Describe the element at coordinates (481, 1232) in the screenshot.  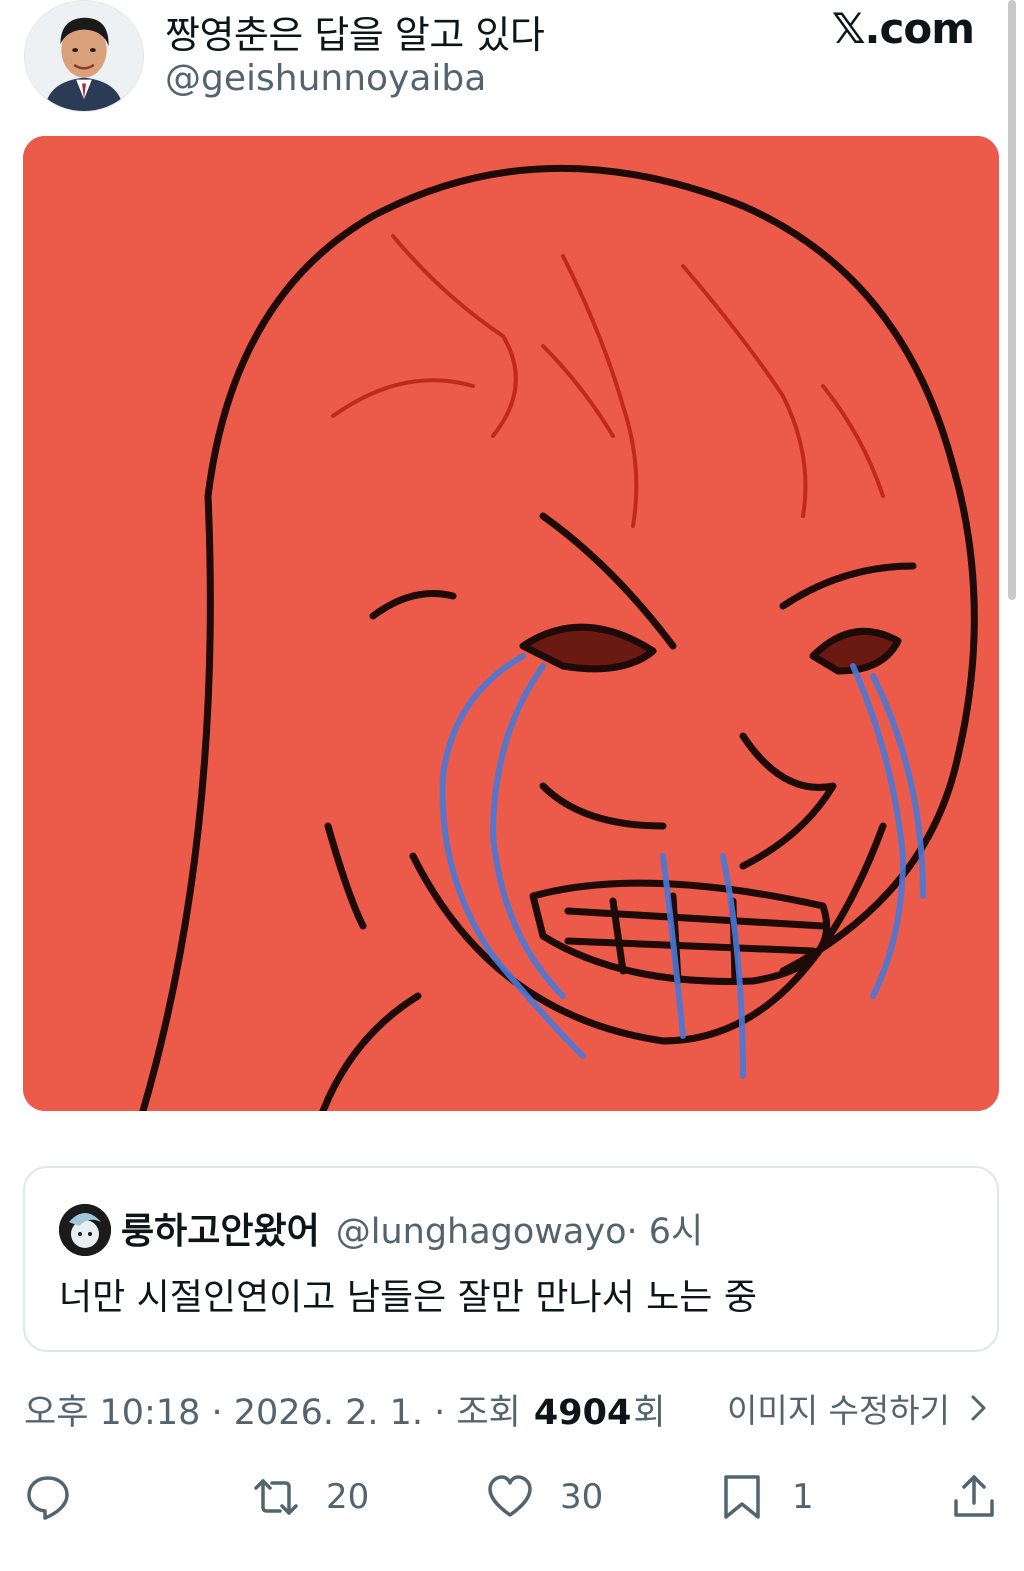
I see `quoted-author-handle: @lunghagowayo` at that location.